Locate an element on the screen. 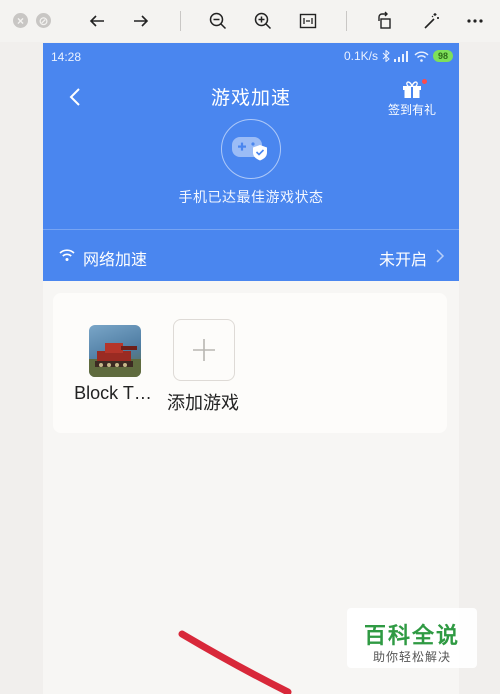  bluetooth-icon is located at coordinates (386, 56).